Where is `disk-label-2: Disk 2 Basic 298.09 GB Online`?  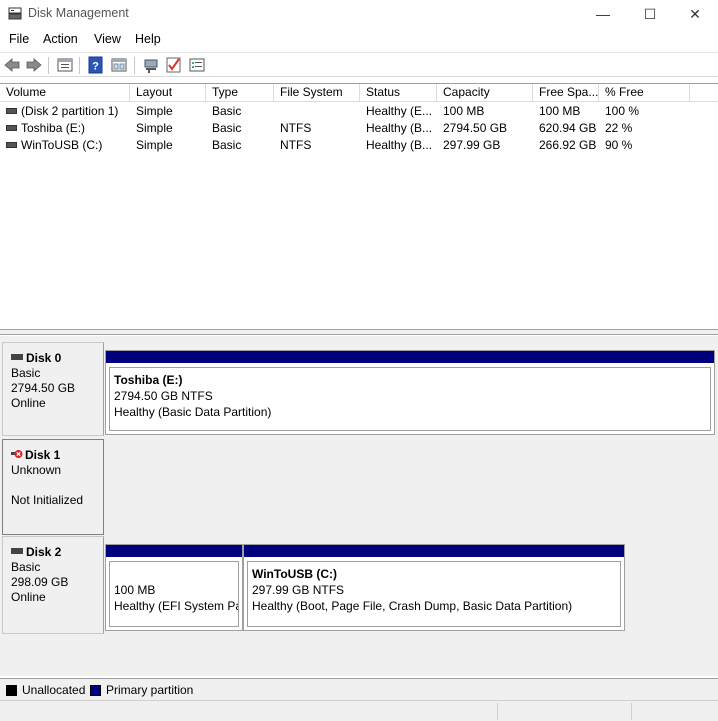
disk-label-2: Disk 2 Basic 298.09 GB Online is located at coordinates (53, 585).